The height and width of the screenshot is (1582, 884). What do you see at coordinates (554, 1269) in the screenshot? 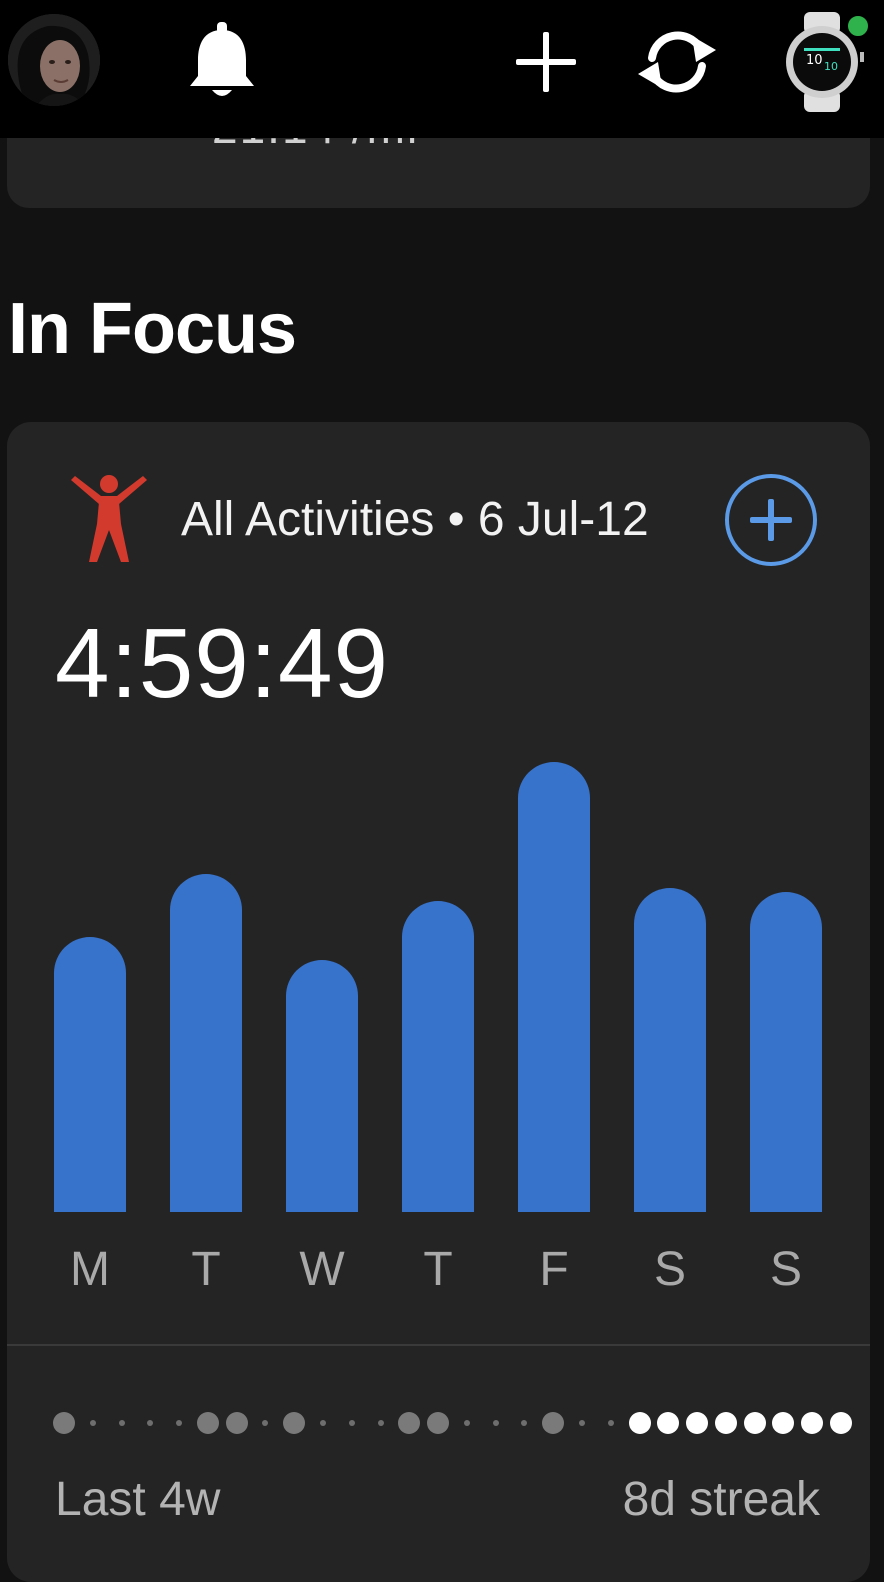
I see `day-label: F` at bounding box center [554, 1269].